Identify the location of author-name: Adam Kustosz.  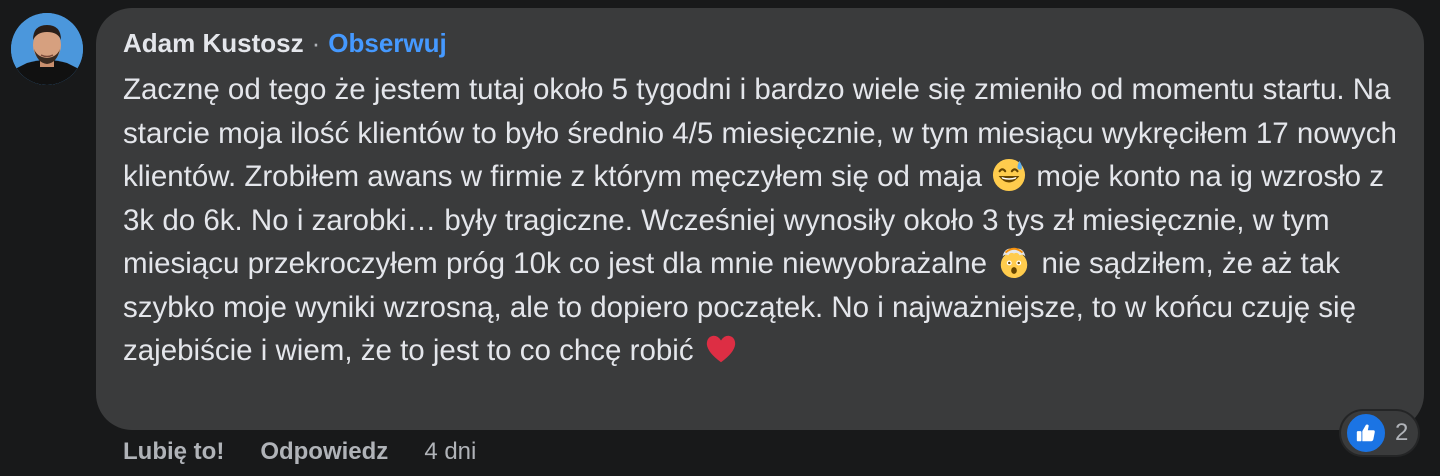
(213, 43).